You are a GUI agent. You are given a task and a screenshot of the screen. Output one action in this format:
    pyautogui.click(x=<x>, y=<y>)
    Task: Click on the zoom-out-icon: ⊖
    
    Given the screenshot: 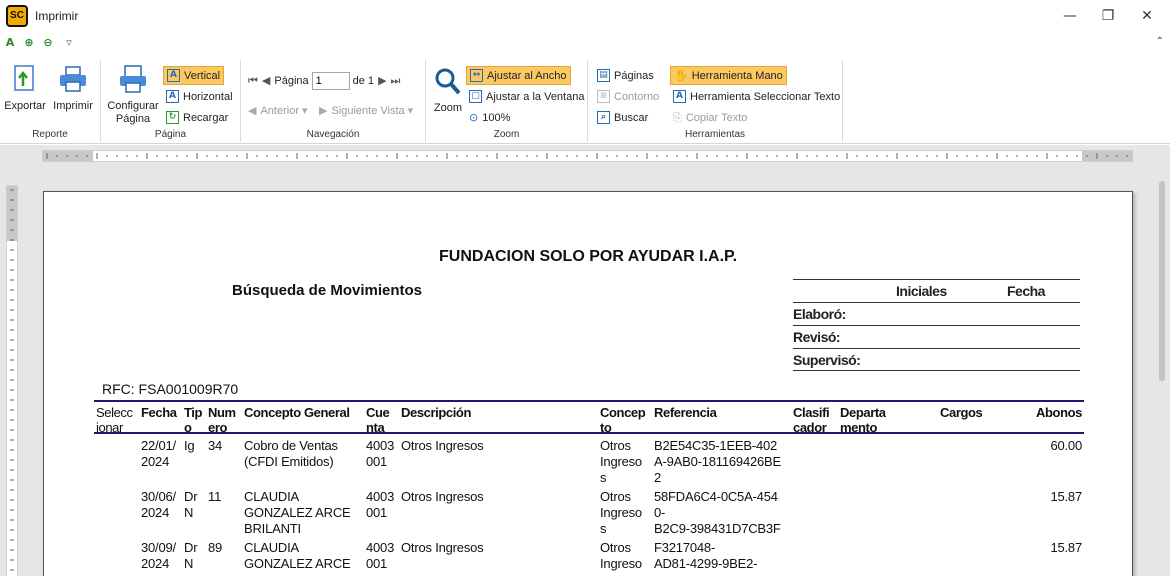 What is the action you would take?
    pyautogui.click(x=48, y=43)
    